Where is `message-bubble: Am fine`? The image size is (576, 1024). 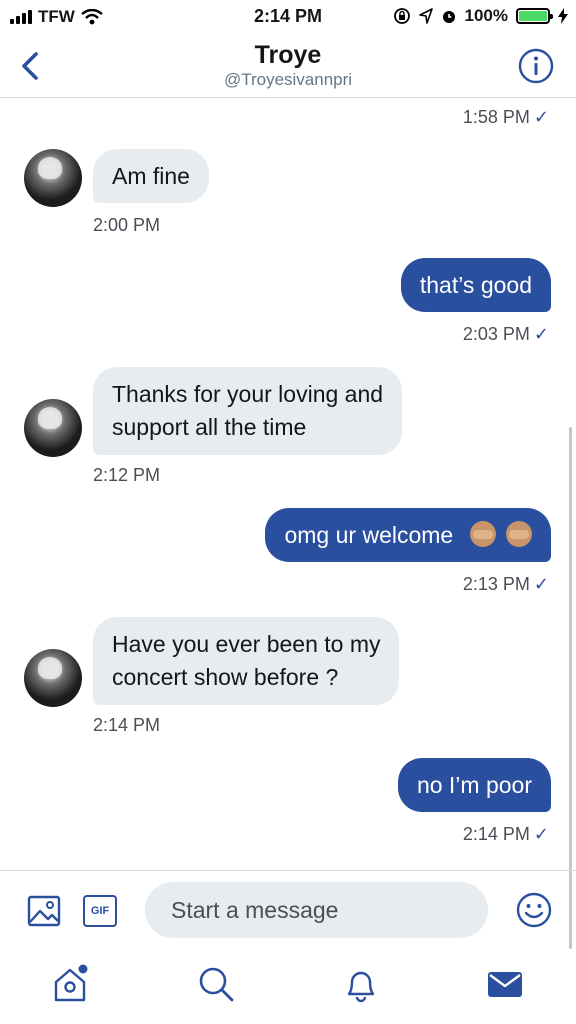
message-bubble: Am fine is located at coordinates (151, 176).